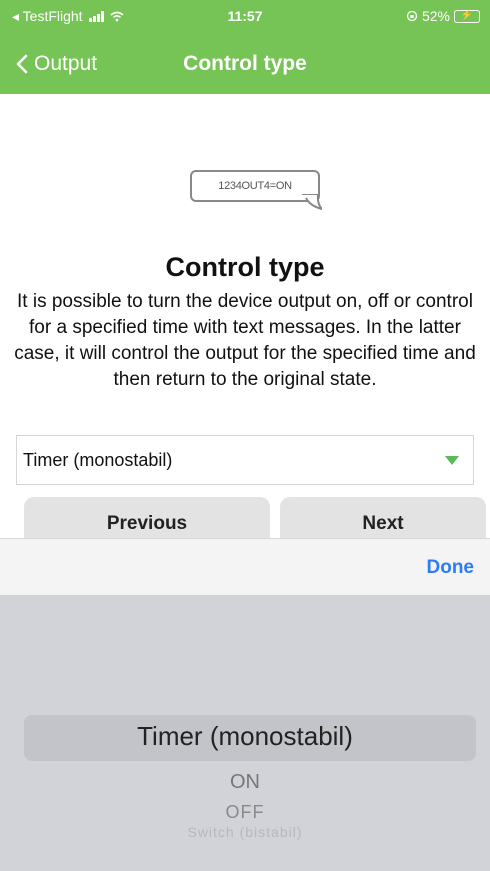  What do you see at coordinates (245, 782) in the screenshot?
I see `picker-option-on: ON` at bounding box center [245, 782].